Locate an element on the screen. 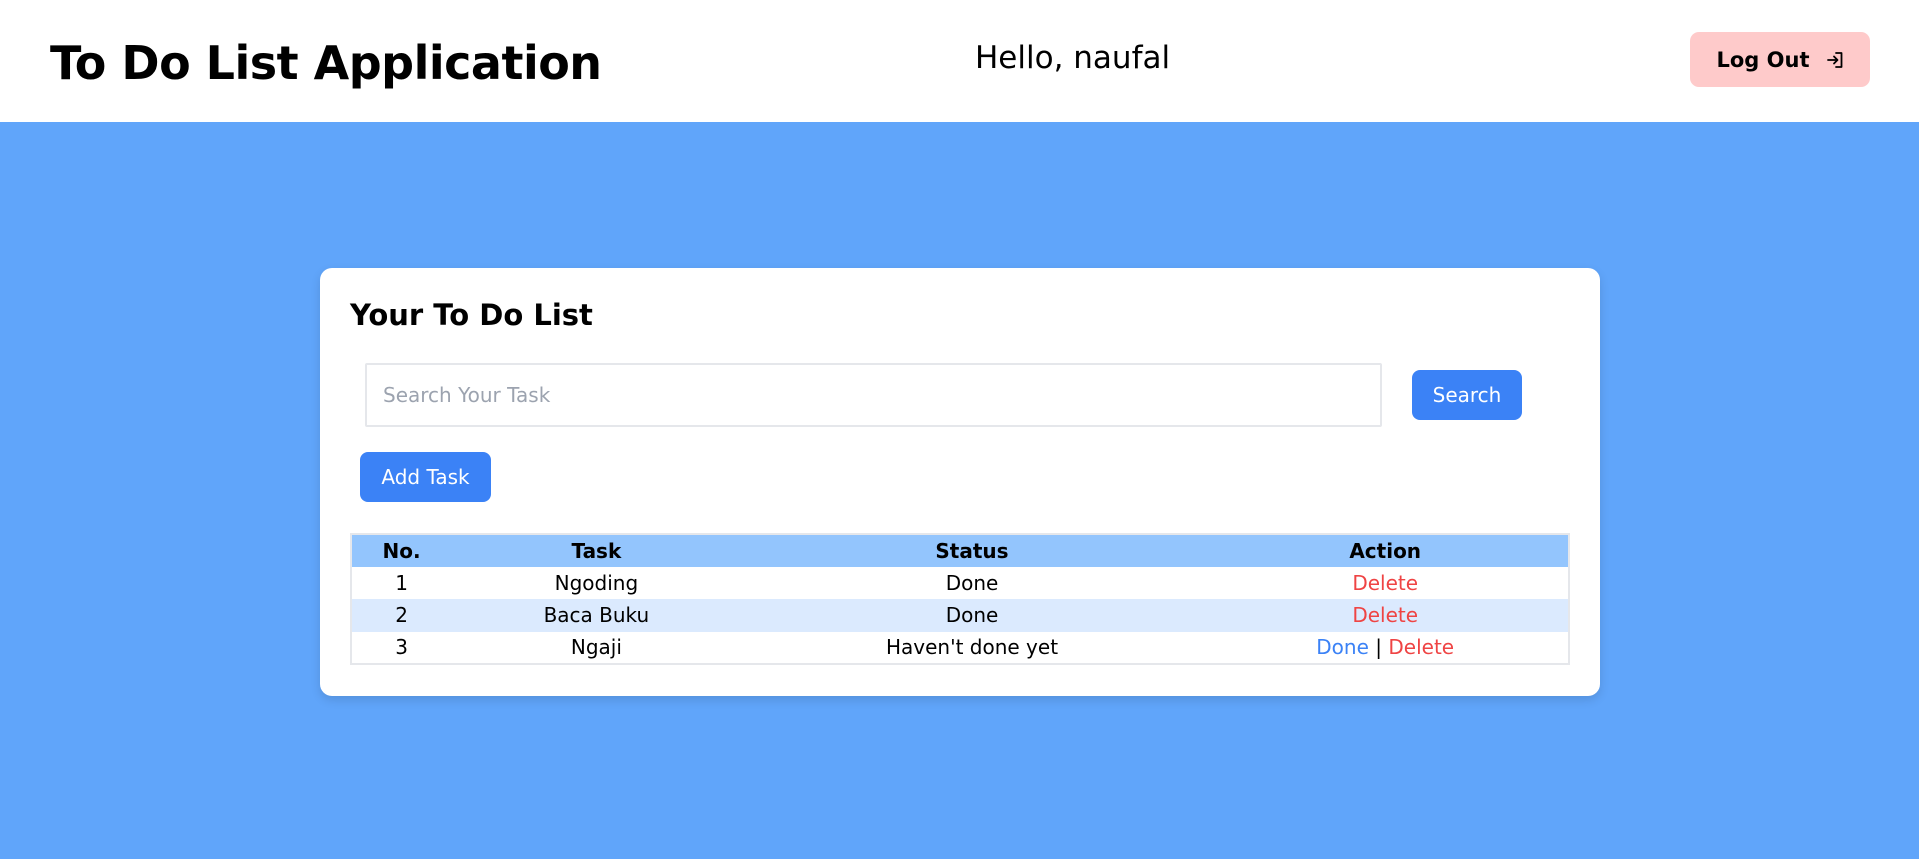 The height and width of the screenshot is (859, 1919). mark-done-link: Done is located at coordinates (1342, 647).